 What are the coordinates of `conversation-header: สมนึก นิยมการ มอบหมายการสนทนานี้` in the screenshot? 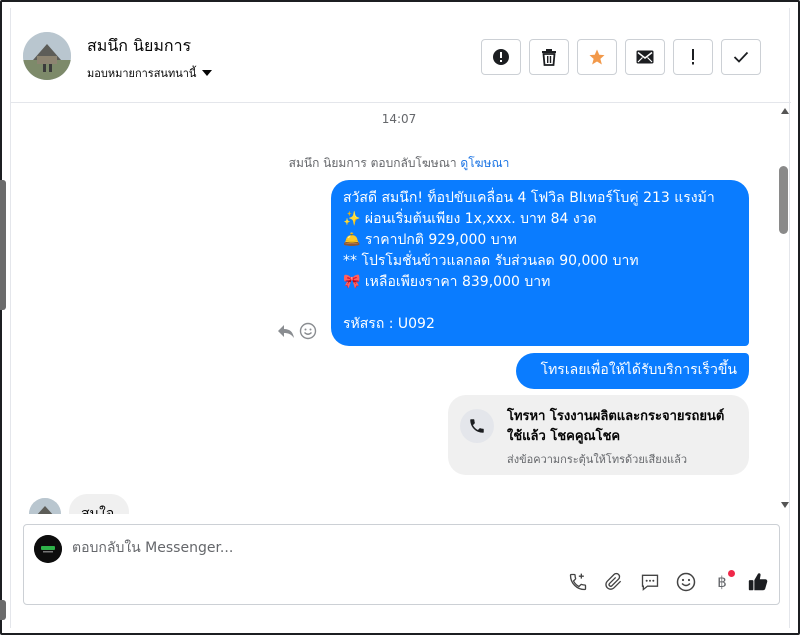 It's located at (401, 55).